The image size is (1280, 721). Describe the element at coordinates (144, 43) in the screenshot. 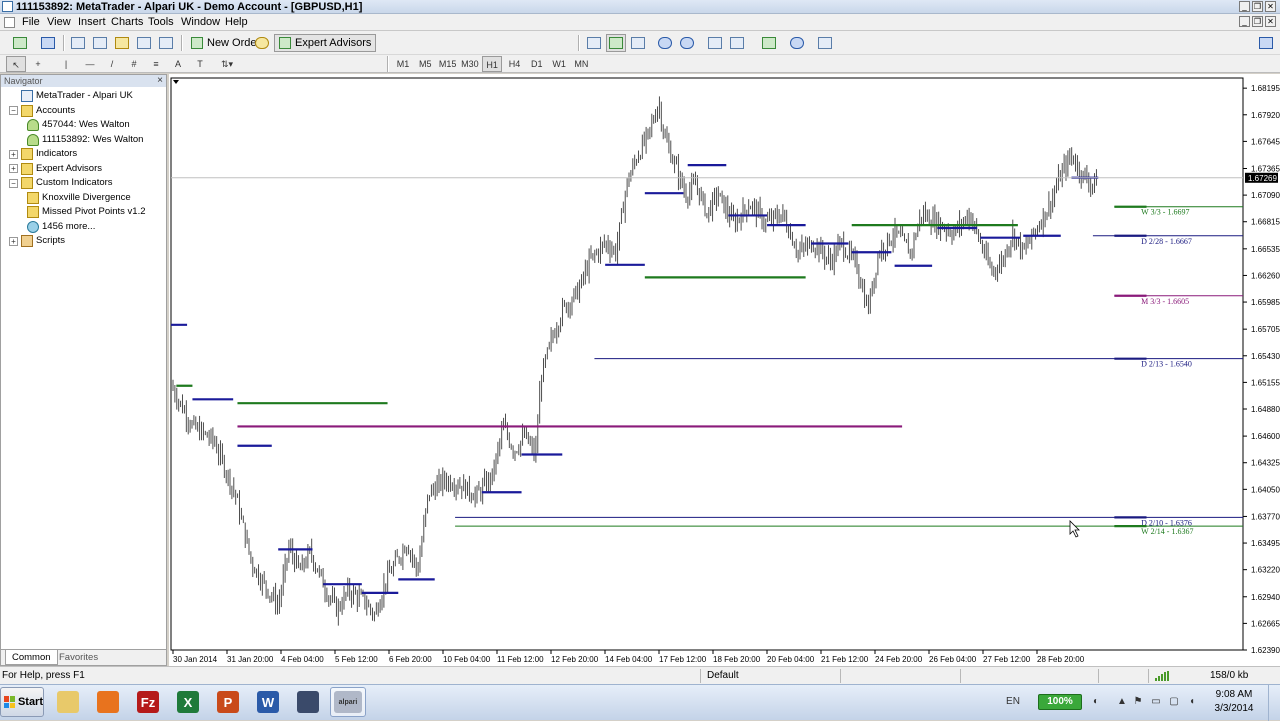

I see `terminal-button` at that location.